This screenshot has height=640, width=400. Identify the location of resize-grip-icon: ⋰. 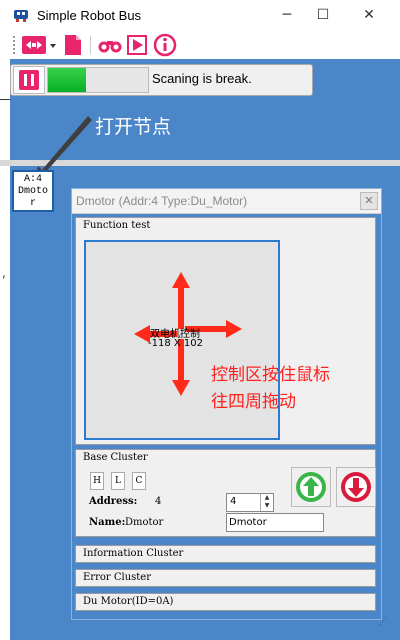
(382, 622).